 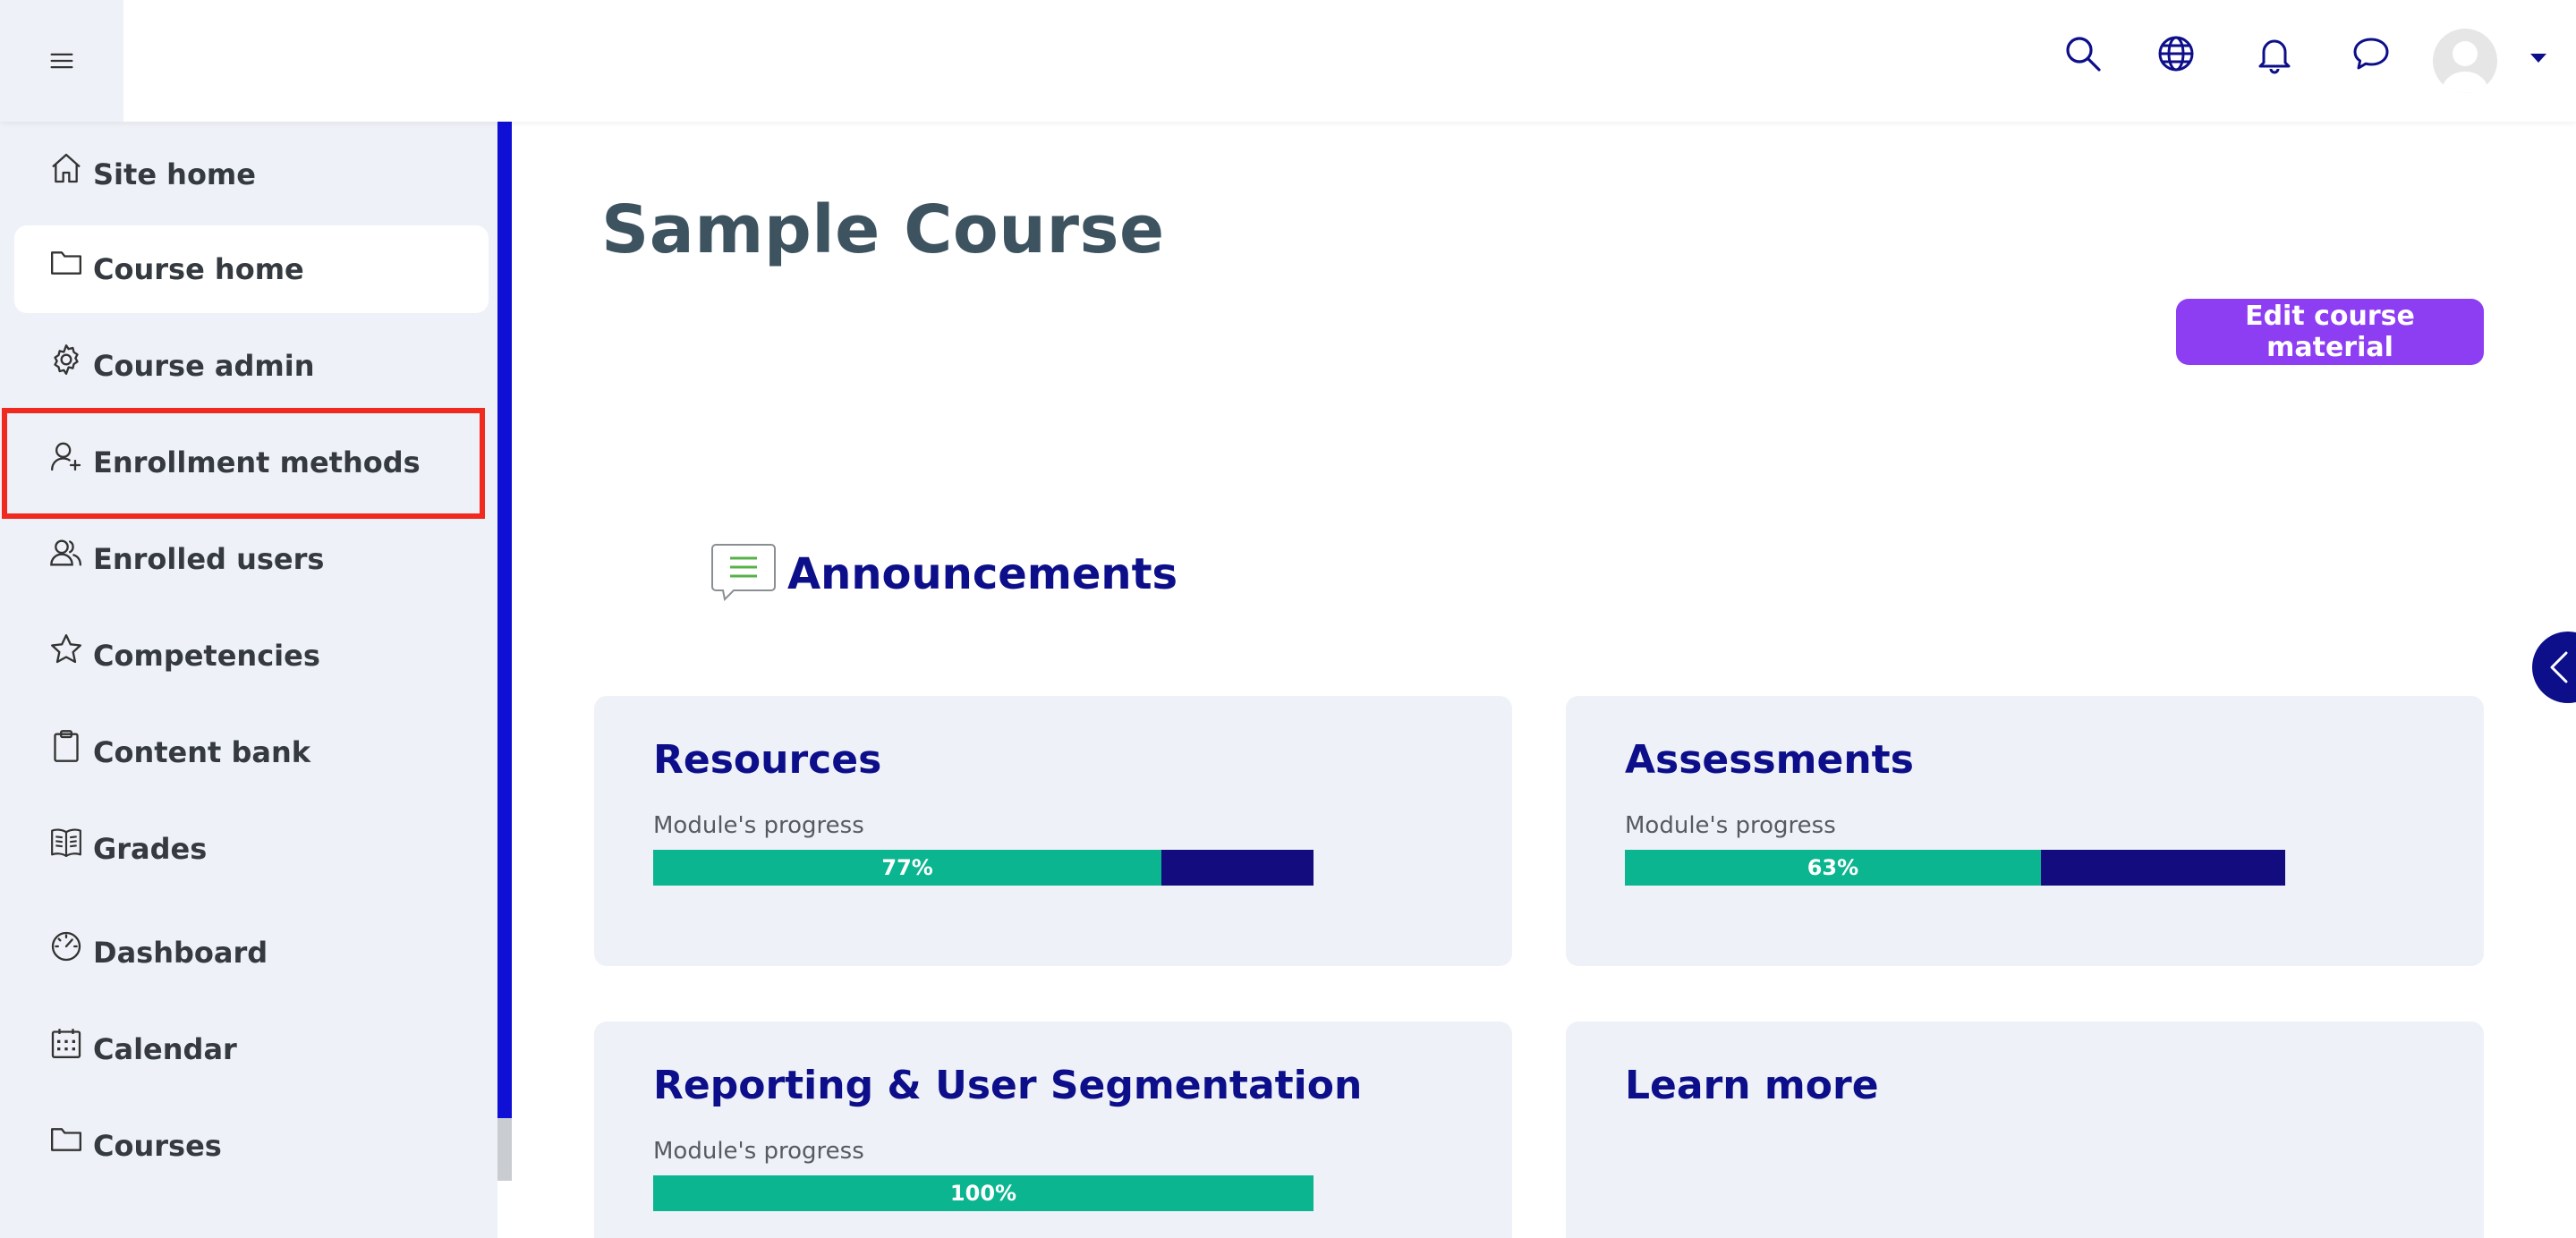 I want to click on sidebar-item-enrolled-users: Enrolled users, so click(x=251, y=559).